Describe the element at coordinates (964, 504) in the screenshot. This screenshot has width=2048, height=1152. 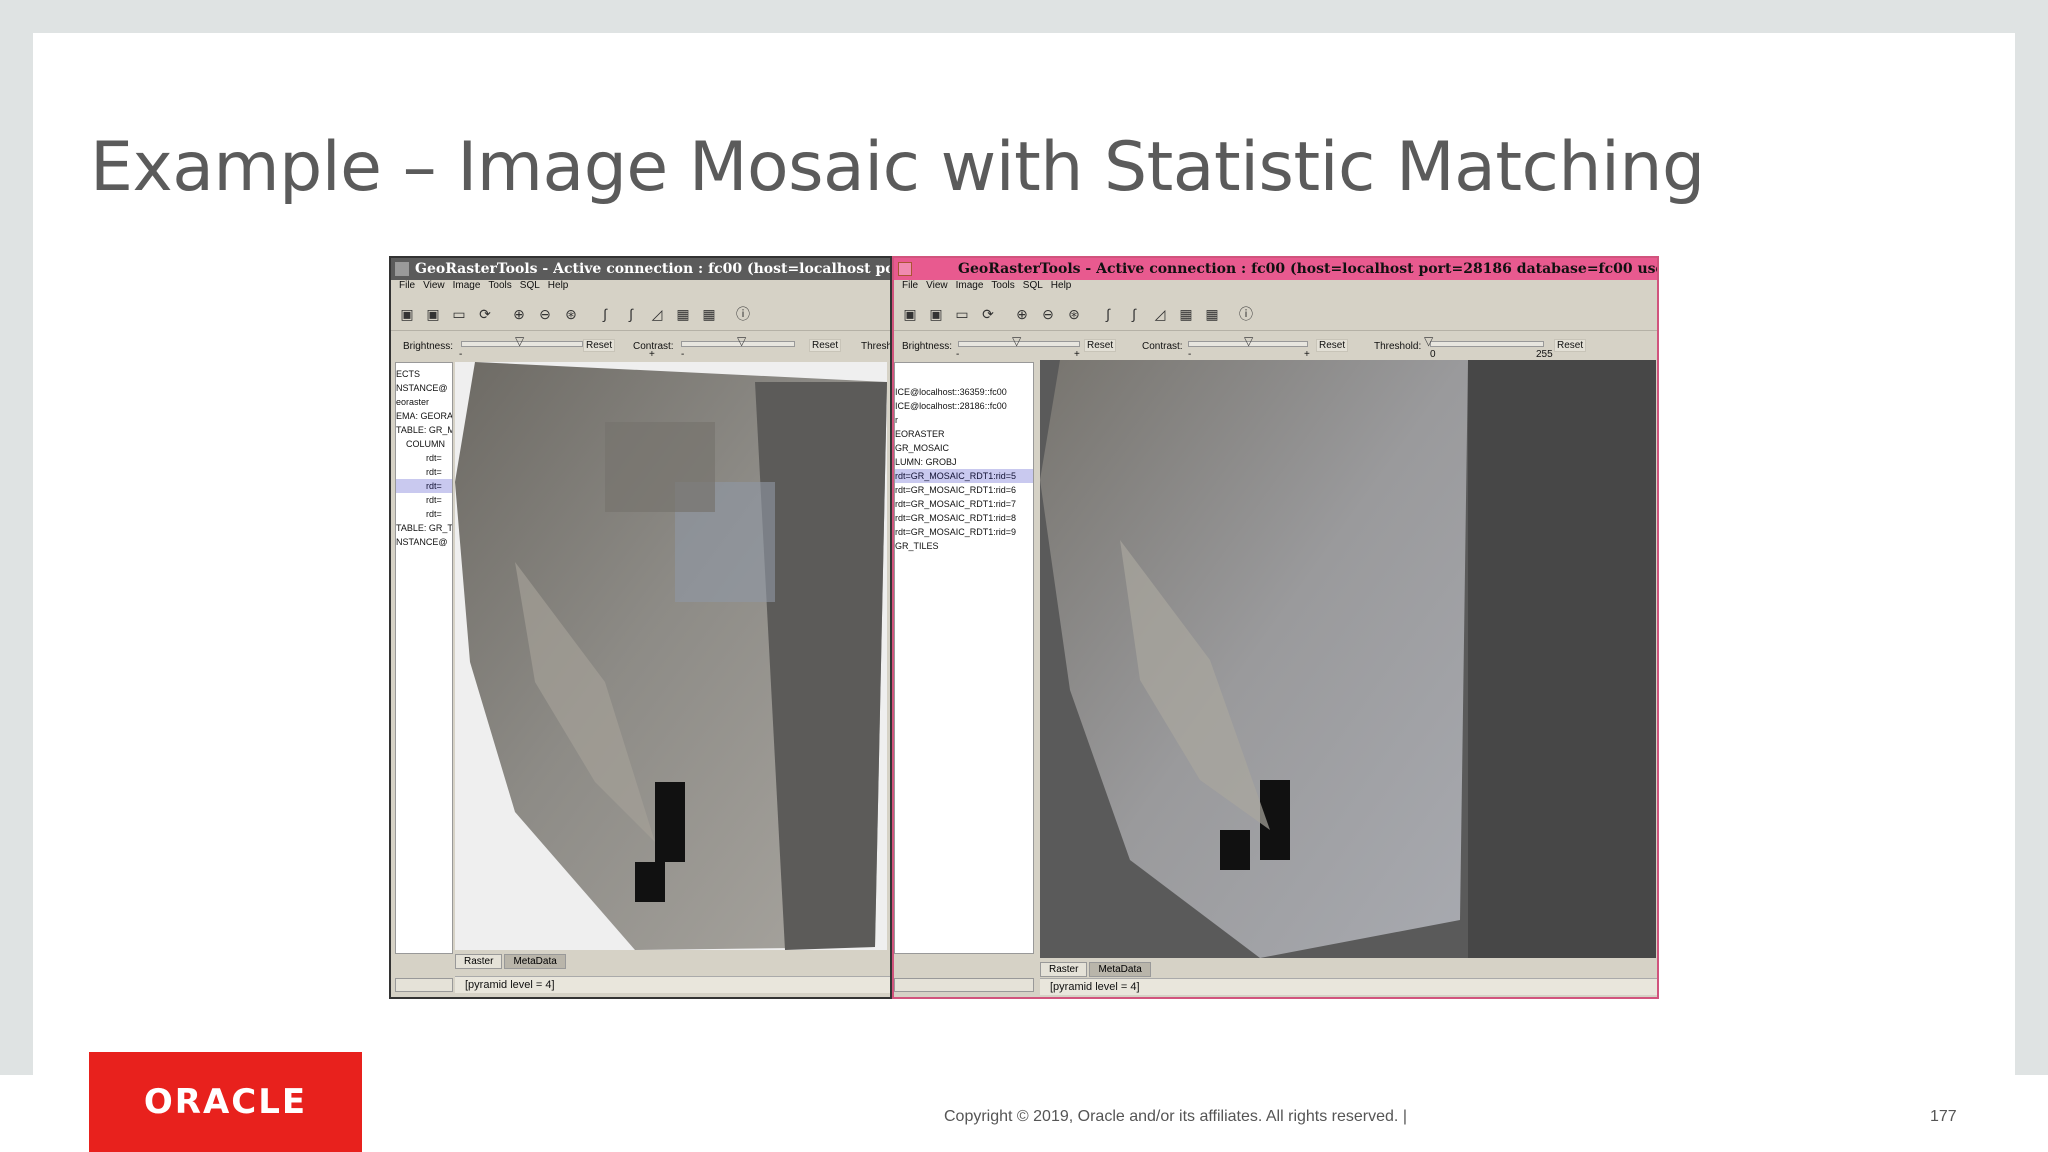
I see `tree-item: rdt=GR_MOSAIC_RDT1:rid=7` at that location.